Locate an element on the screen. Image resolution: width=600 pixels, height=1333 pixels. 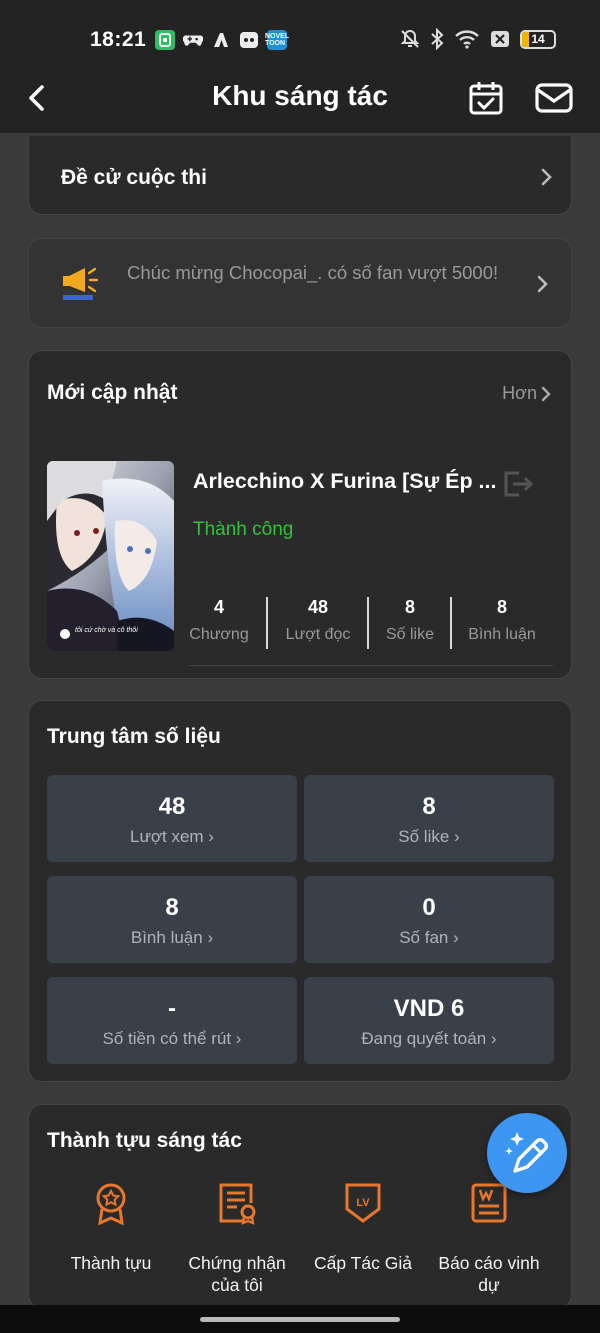
notification-icons: NOVEL TOON is located at coordinates (222, 40).